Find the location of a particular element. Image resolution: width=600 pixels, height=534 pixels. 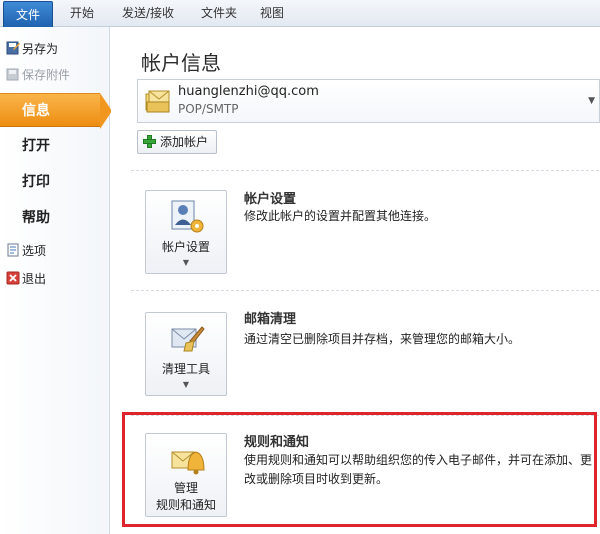

tab-folder: 文件夹 is located at coordinates (219, 13).